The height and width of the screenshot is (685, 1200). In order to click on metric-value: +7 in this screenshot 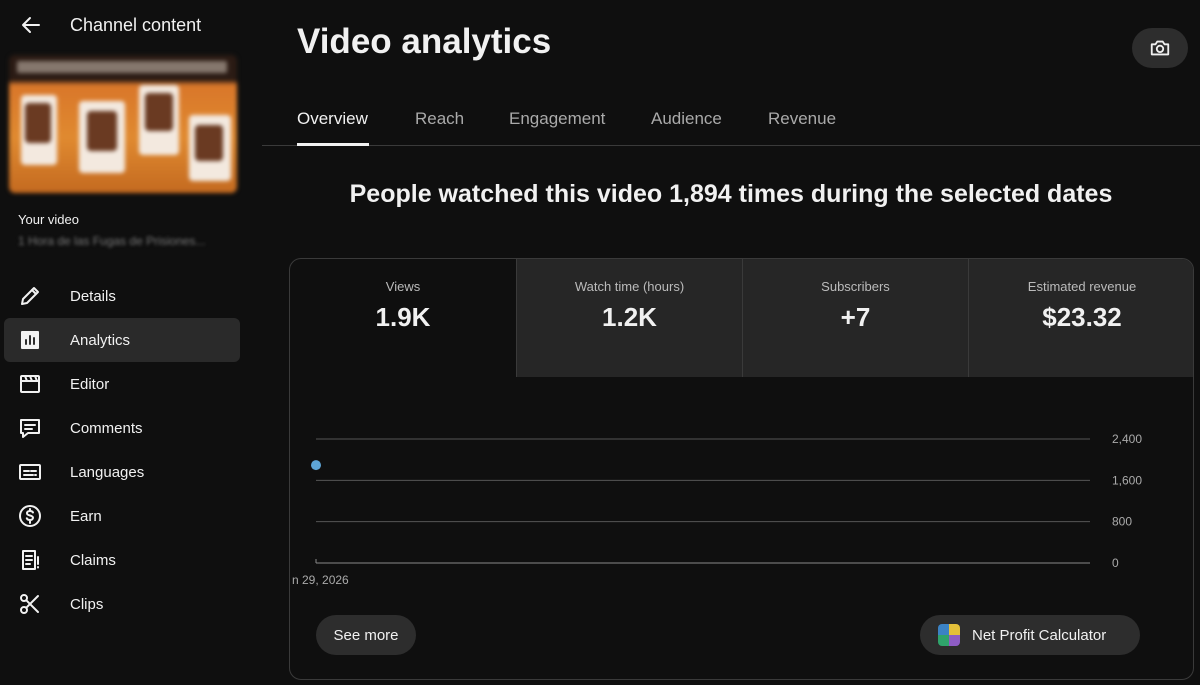, I will do `click(855, 317)`.